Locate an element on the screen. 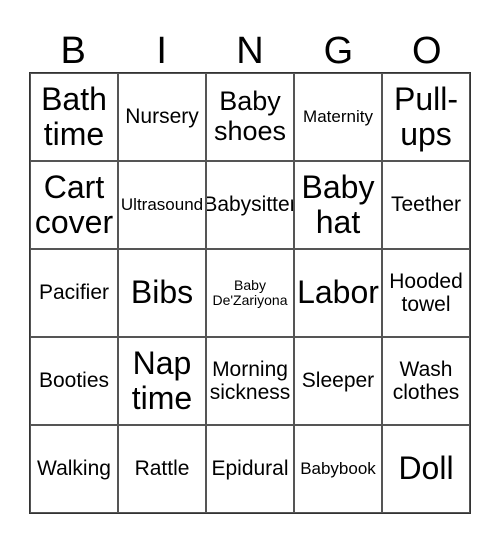  bingo-cell: Pacifier is located at coordinates (74, 293).